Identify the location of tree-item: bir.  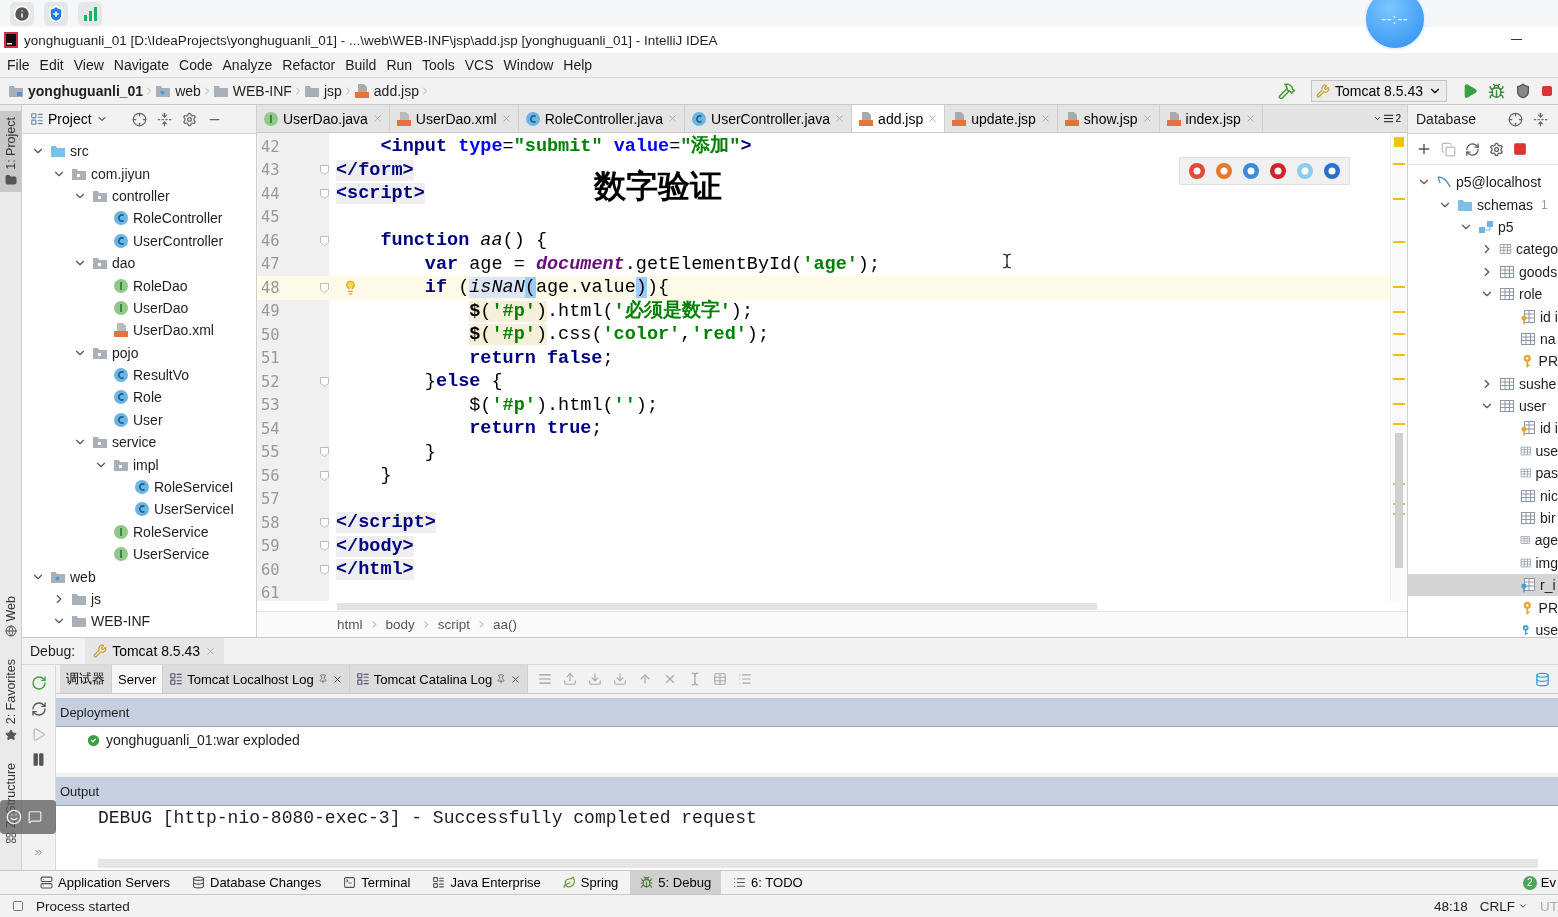
(1483, 518).